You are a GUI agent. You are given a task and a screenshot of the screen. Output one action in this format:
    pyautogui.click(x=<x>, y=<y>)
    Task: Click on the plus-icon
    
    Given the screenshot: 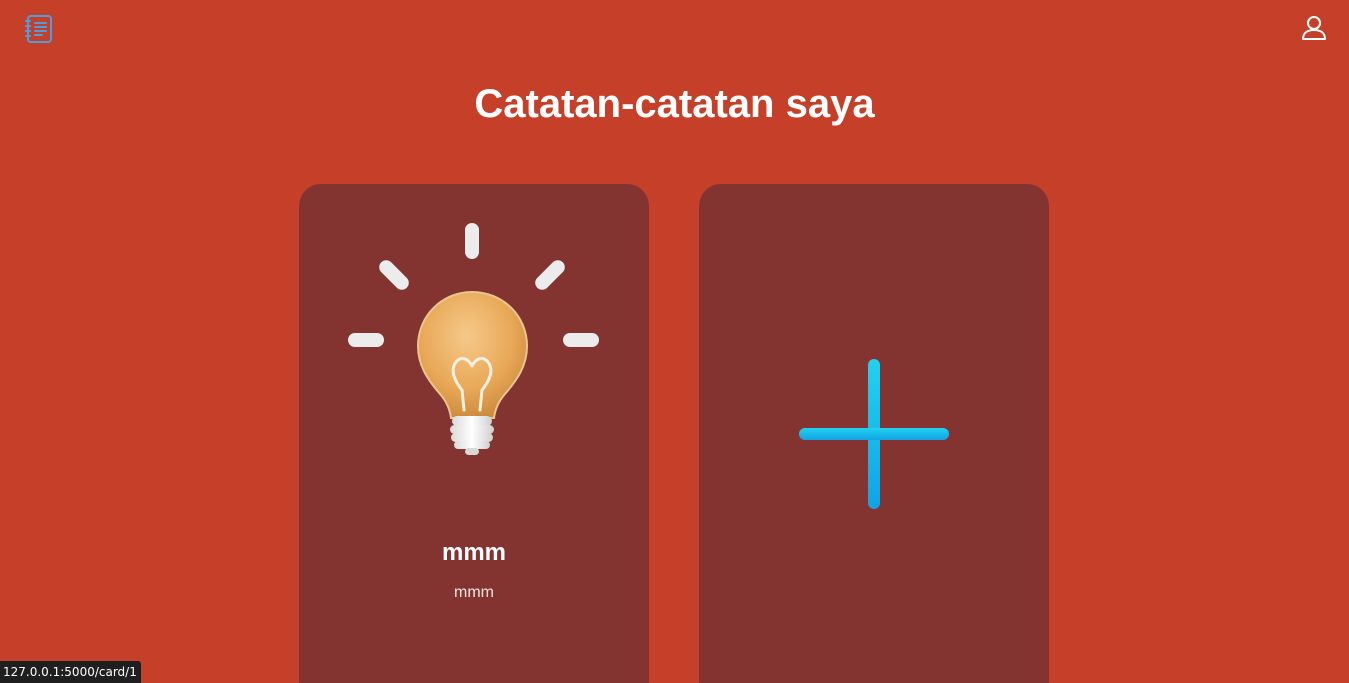 What is the action you would take?
    pyautogui.click(x=874, y=434)
    